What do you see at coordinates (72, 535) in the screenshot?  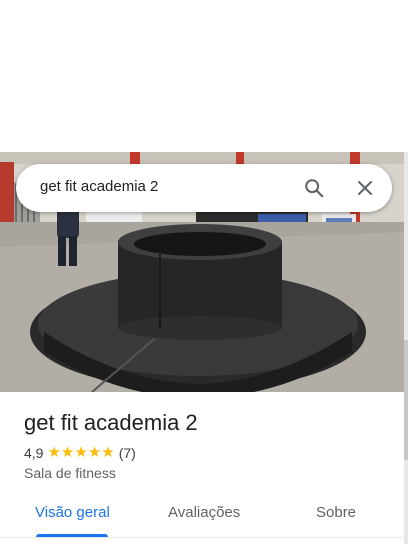 I see `active-tab-indicator` at bounding box center [72, 535].